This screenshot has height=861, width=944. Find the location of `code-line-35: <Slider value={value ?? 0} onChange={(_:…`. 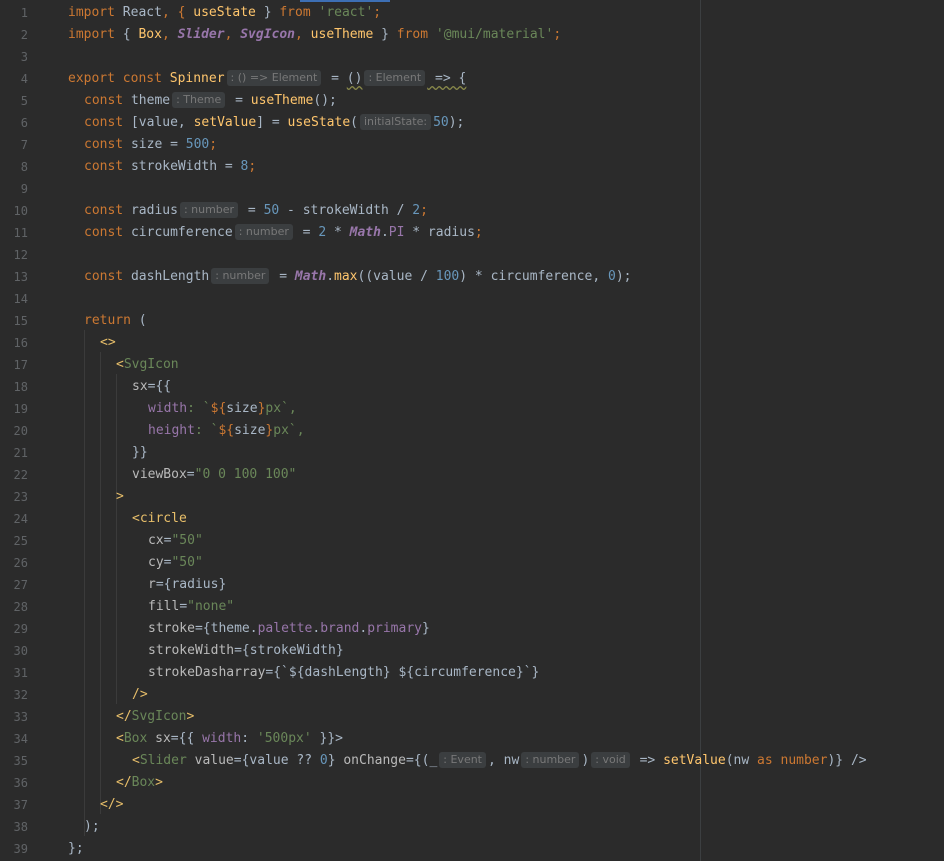

code-line-35: <Slider value={value ?? 0} onChange={(_:… is located at coordinates (499, 761).